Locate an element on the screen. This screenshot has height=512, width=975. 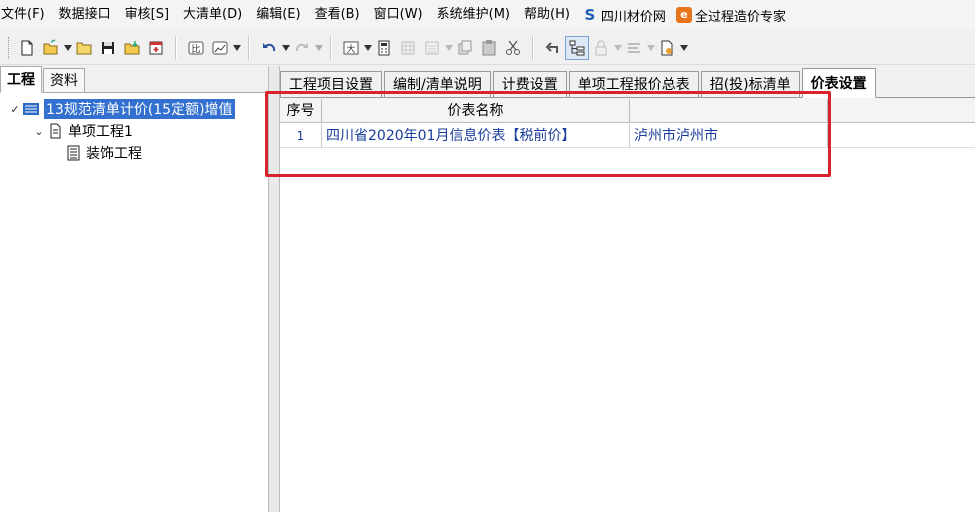
collapse-chevron-icon: ⌄ is located at coordinates (39, 131).